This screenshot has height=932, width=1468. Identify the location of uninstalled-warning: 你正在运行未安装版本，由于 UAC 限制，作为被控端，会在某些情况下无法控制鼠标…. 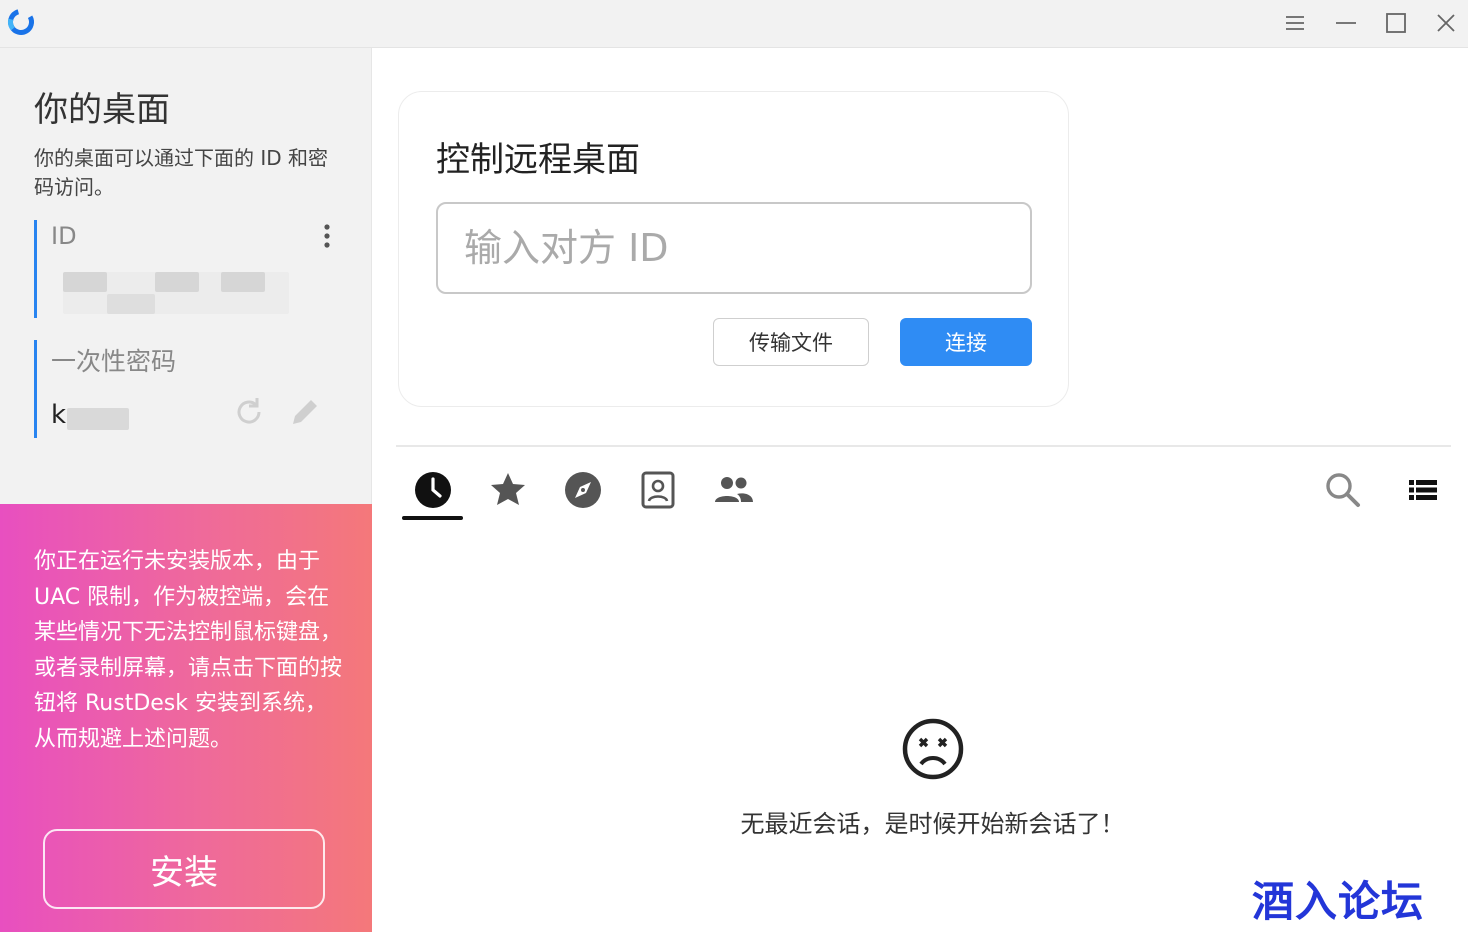
(186, 718).